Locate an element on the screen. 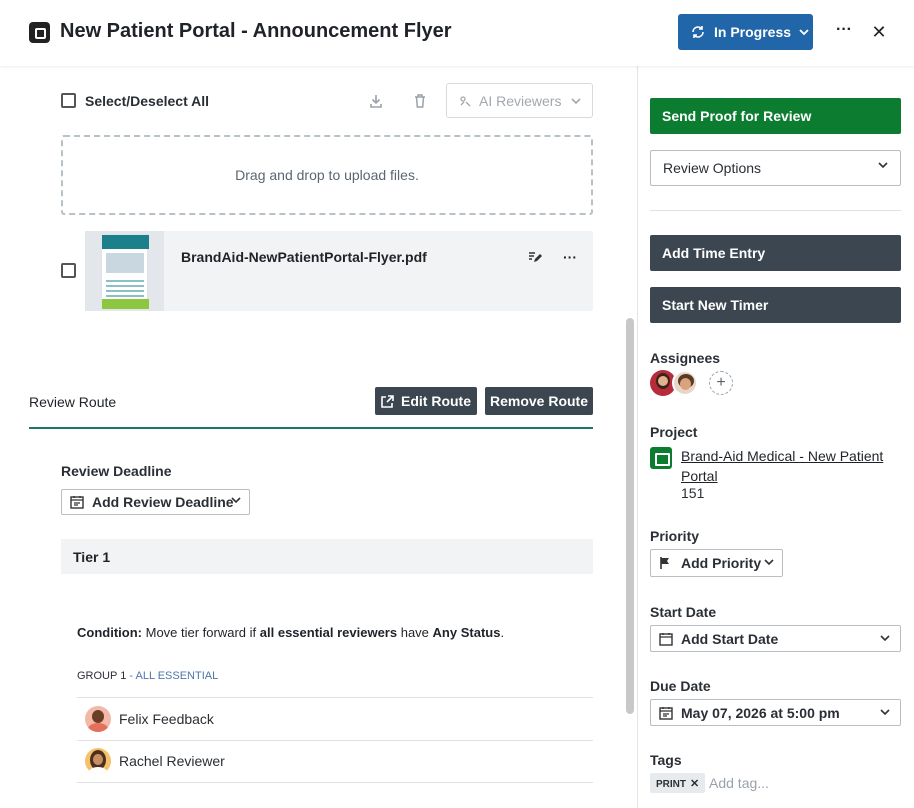 The width and height of the screenshot is (914, 808). file-dropzone: Drag and drop to upload files. is located at coordinates (327, 175).